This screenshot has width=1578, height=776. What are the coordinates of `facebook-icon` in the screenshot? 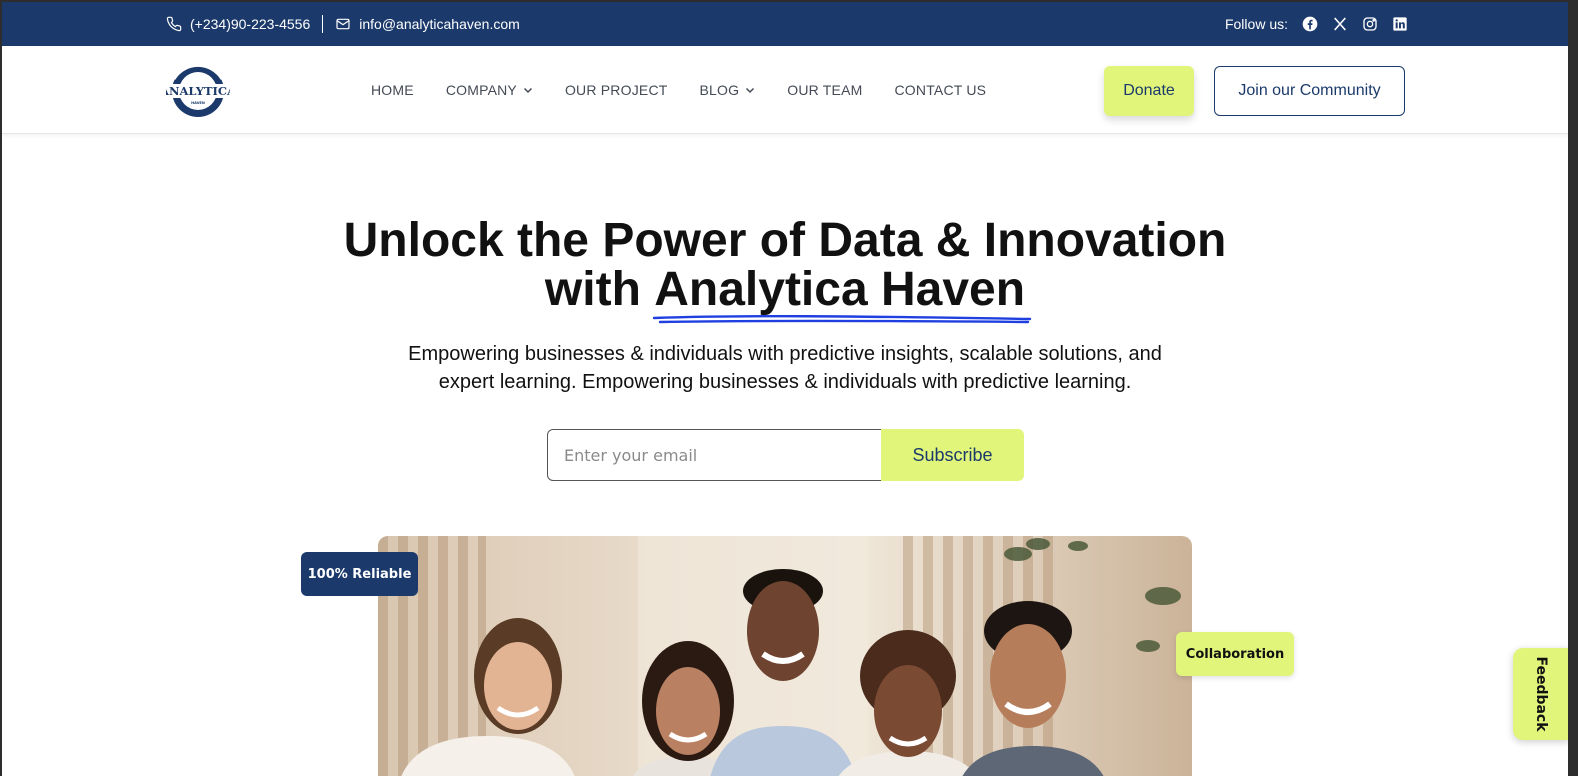 It's located at (1310, 24).